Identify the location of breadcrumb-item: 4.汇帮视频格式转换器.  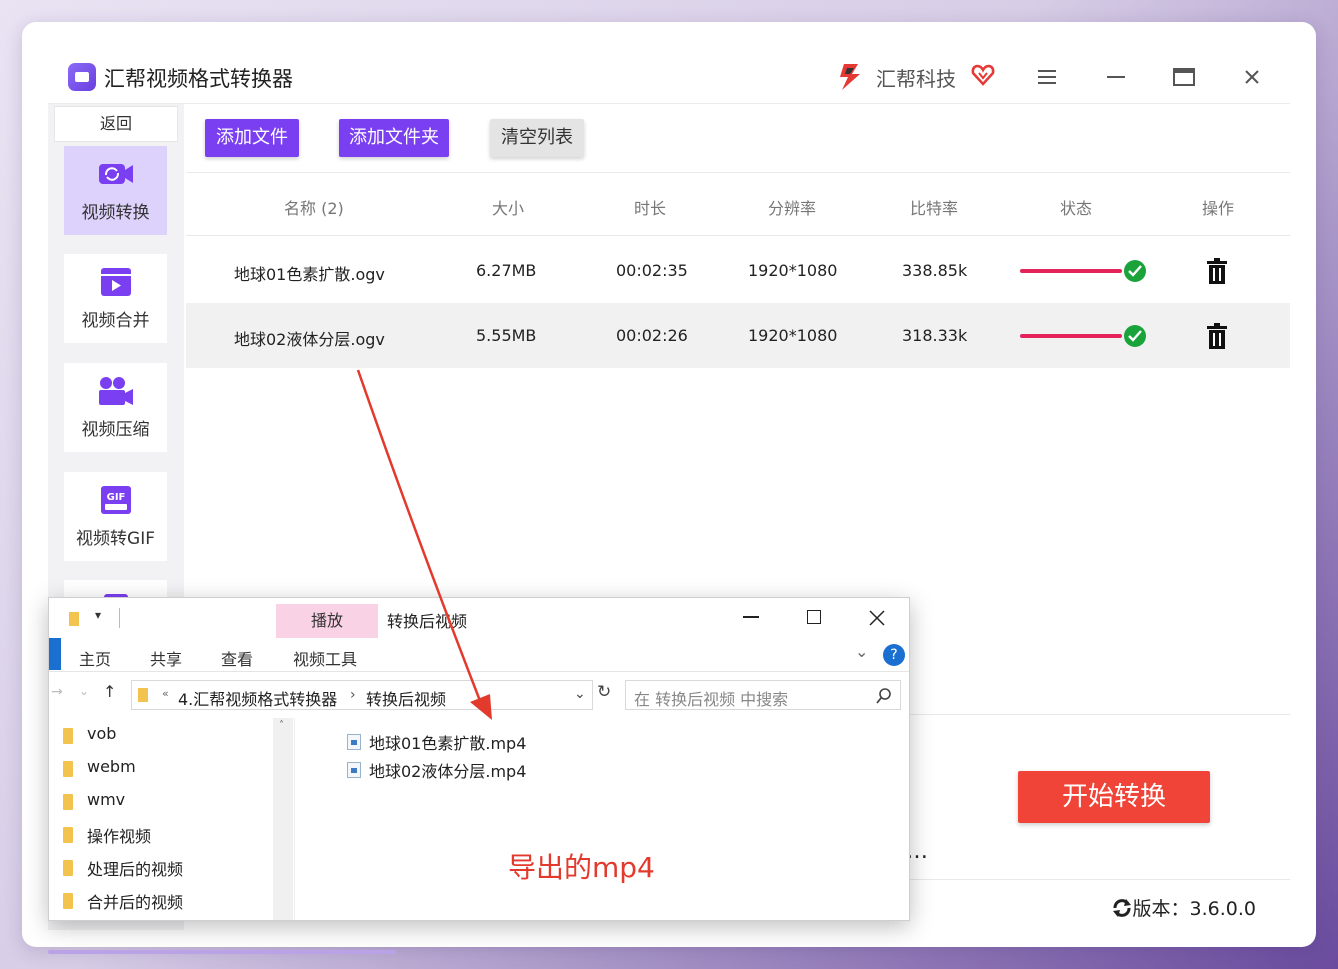
(257, 698).